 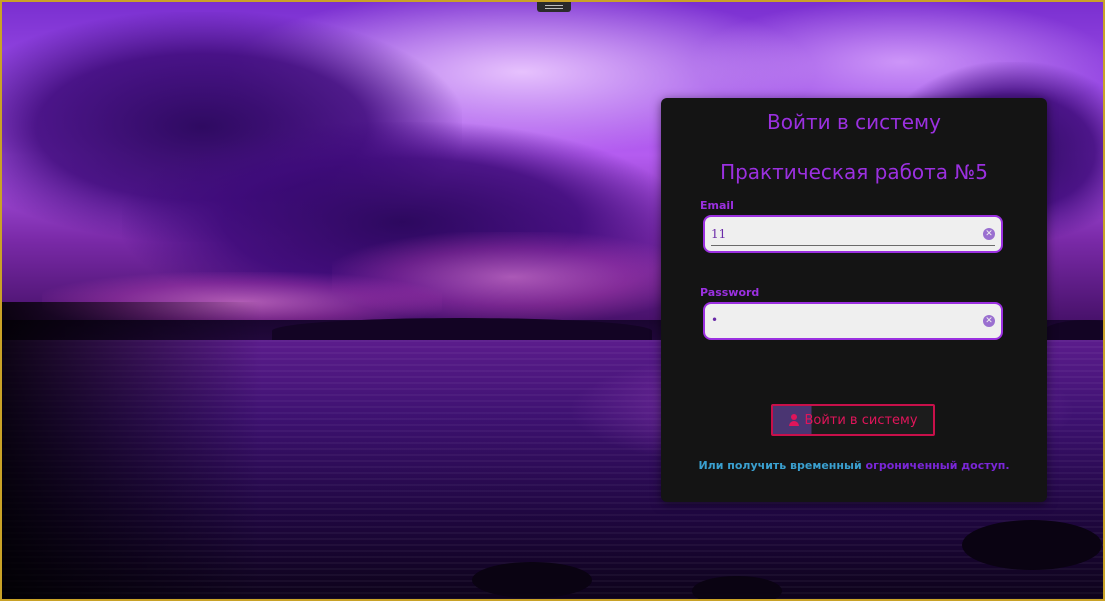 What do you see at coordinates (938, 465) in the screenshot?
I see `temporary-access-link: огрониченный доступ.` at bounding box center [938, 465].